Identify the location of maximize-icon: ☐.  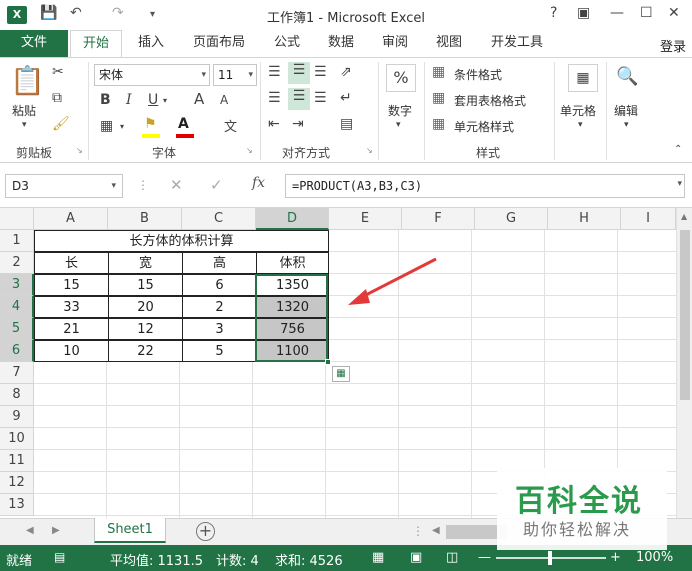
(646, 13).